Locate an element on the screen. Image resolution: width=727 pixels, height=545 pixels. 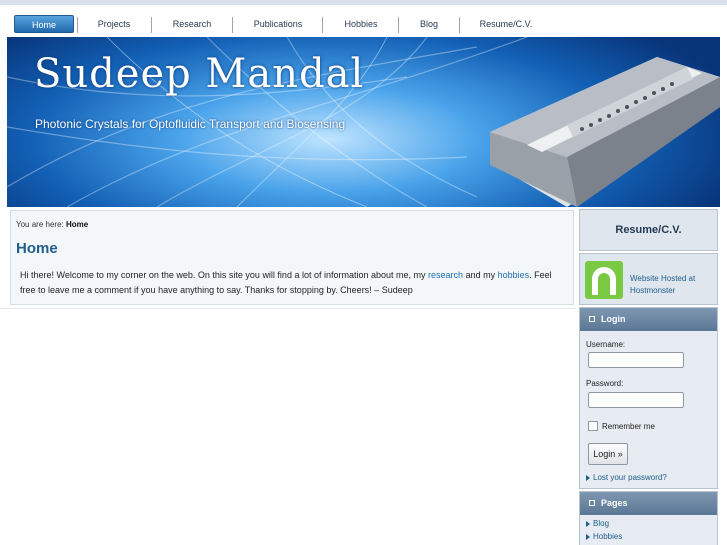
nav-resume: Resume/C.V. is located at coordinates (506, 24).